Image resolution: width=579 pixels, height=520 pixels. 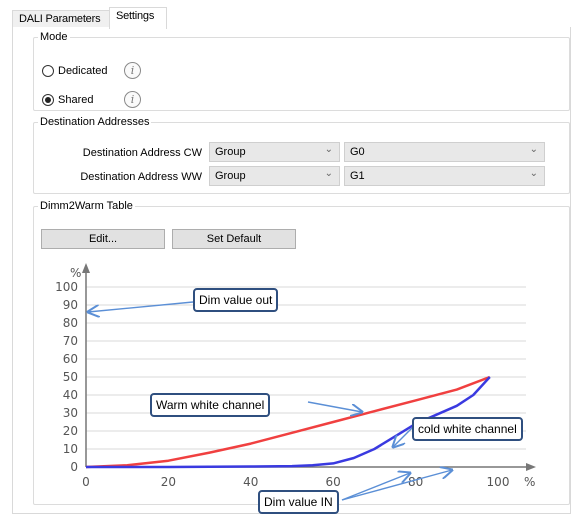 What do you see at coordinates (86, 268) in the screenshot?
I see `y-axis-arrow` at bounding box center [86, 268].